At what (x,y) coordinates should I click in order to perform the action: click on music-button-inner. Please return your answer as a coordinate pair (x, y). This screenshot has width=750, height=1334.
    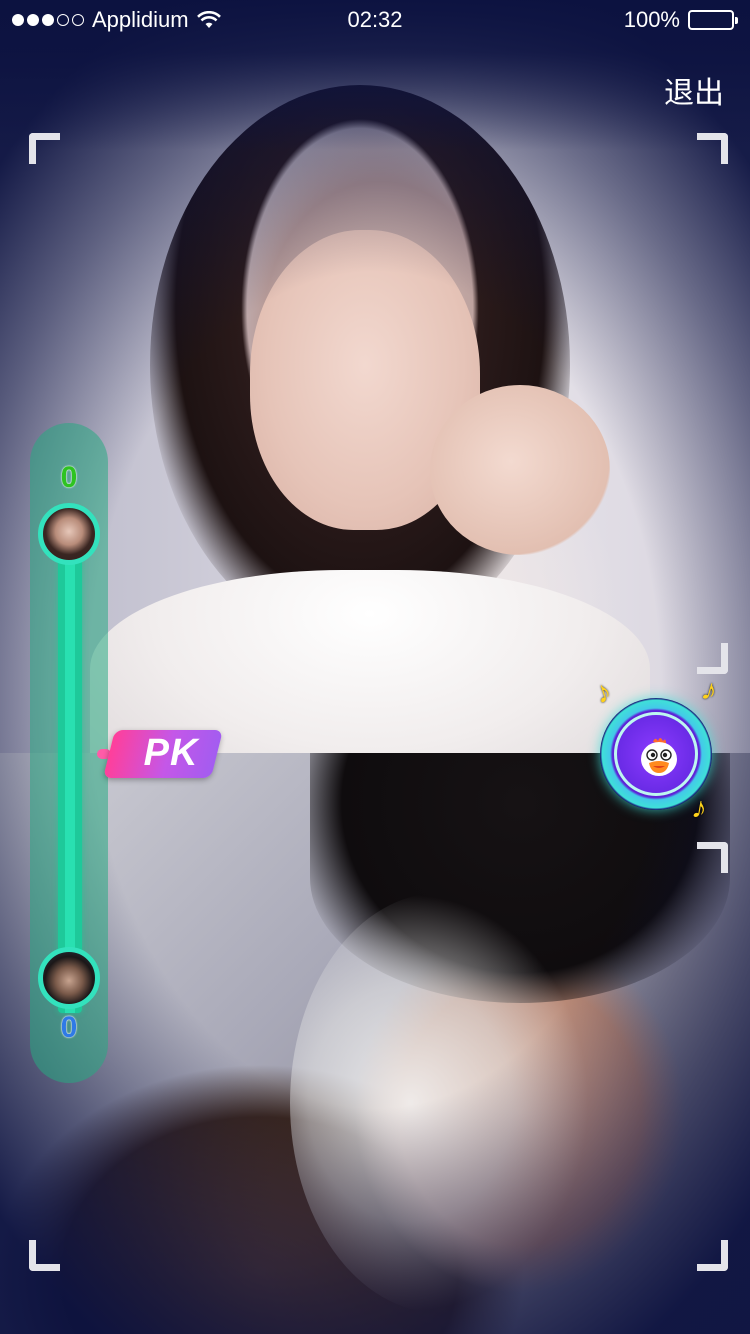
    Looking at the image, I should click on (656, 754).